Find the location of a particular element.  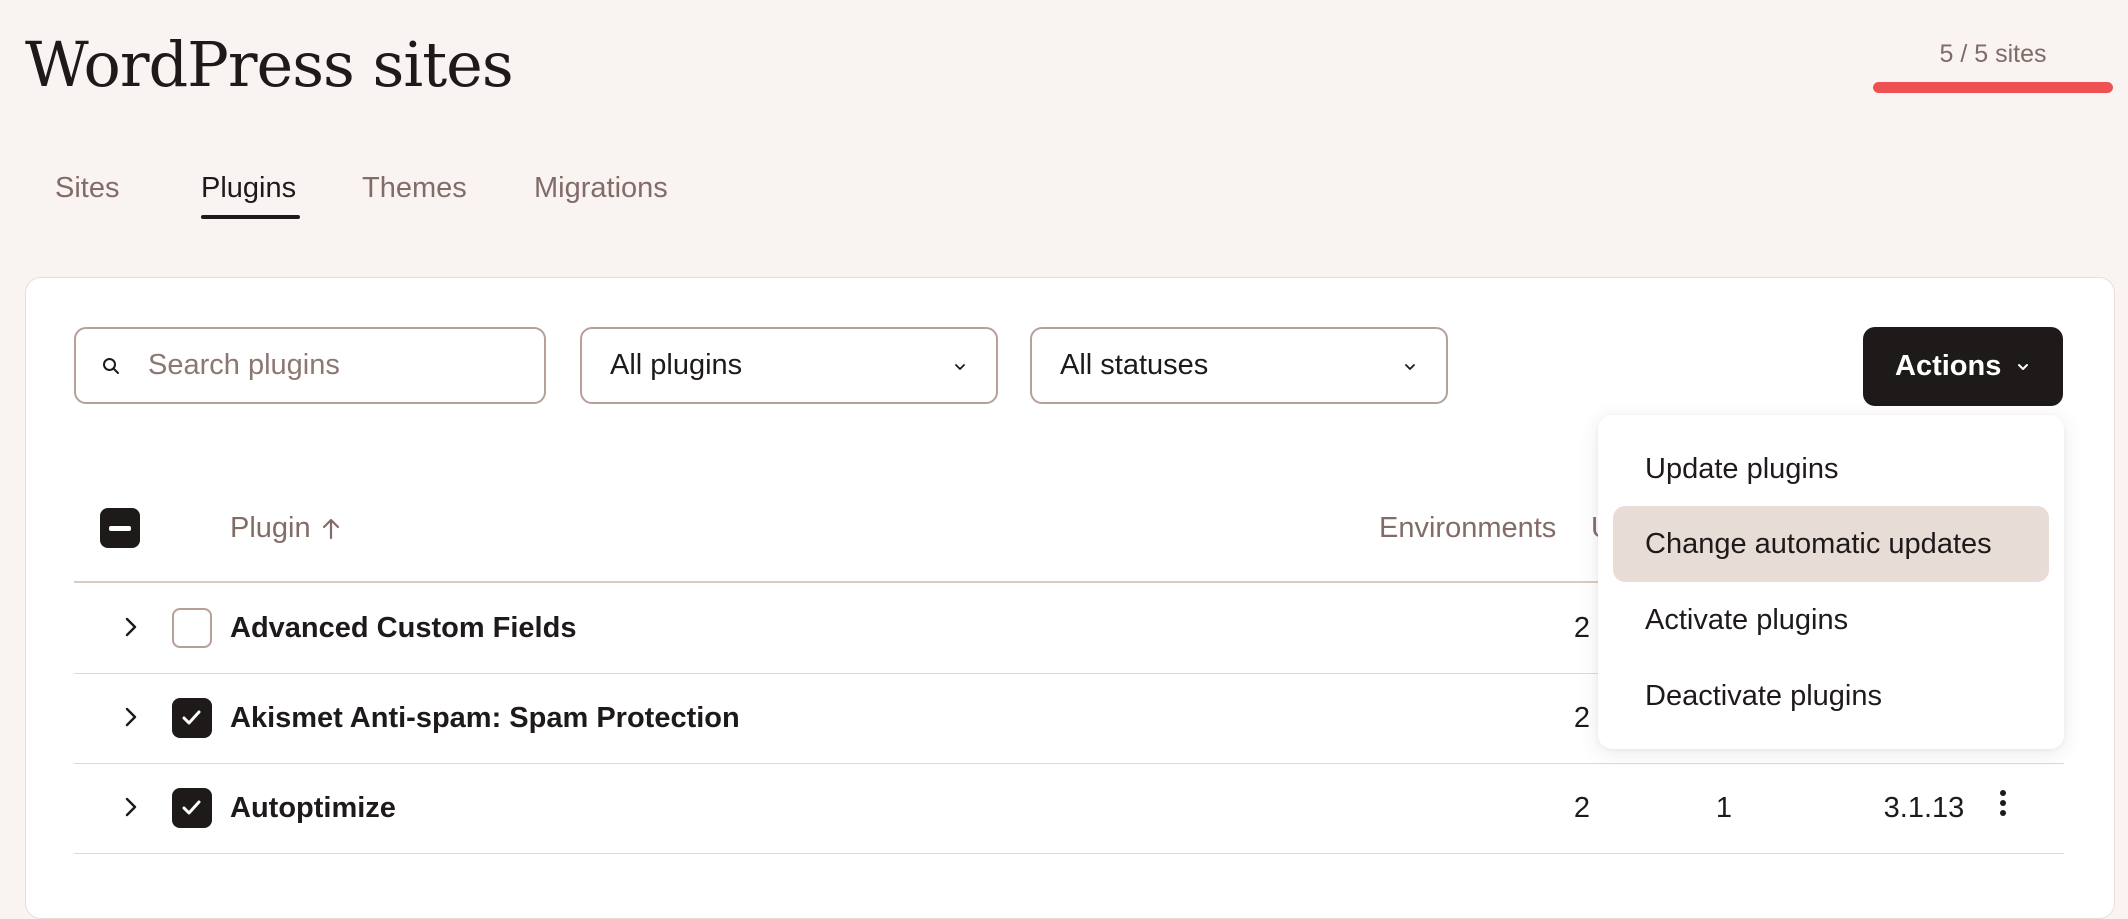

menu-item-label: Change automatic updates is located at coordinates (1818, 543).